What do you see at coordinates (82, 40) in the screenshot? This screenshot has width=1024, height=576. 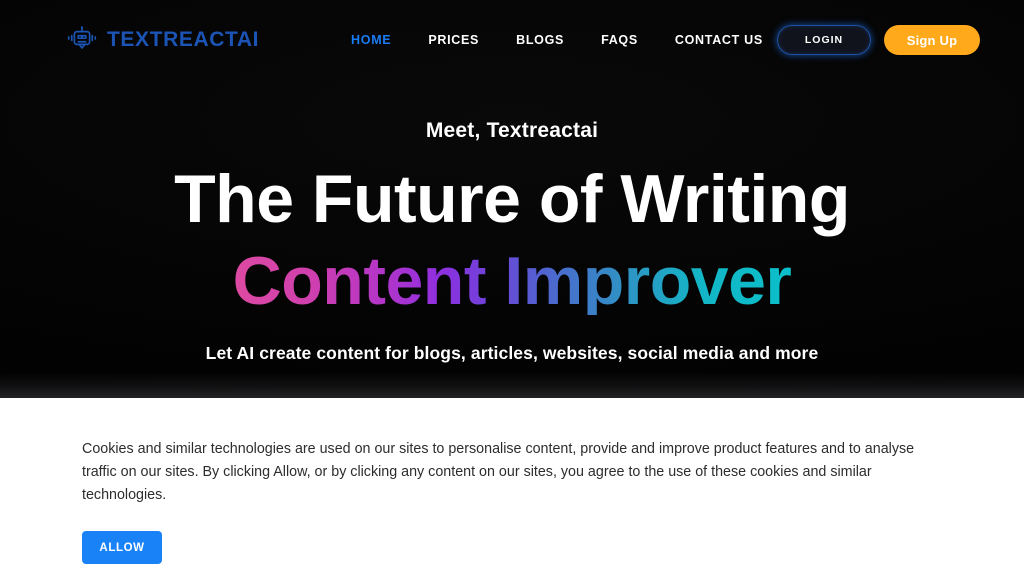 I see `robot-icon` at bounding box center [82, 40].